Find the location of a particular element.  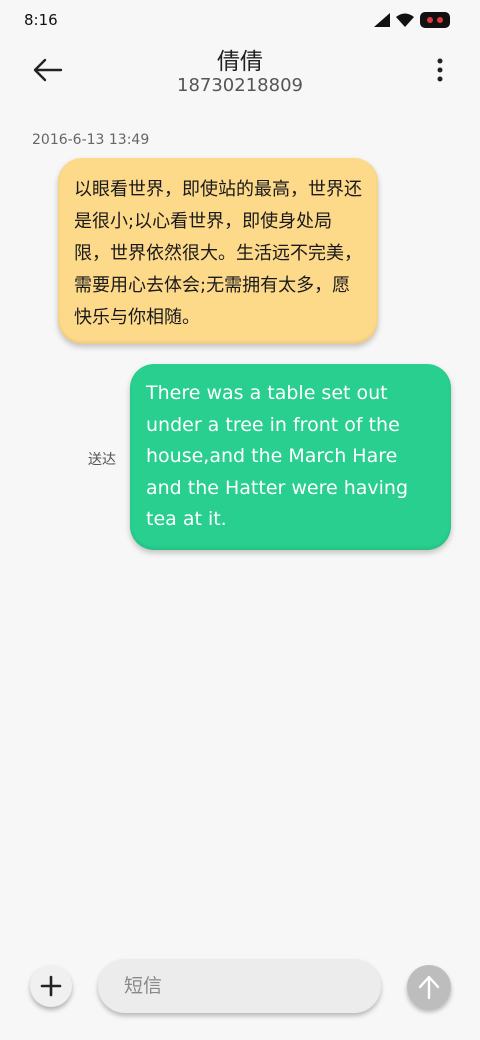

wifi-icon is located at coordinates (405, 20).